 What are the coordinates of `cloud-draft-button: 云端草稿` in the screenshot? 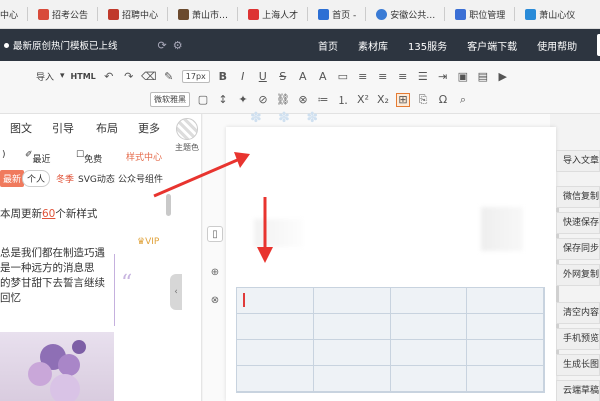 It's located at (578, 390).